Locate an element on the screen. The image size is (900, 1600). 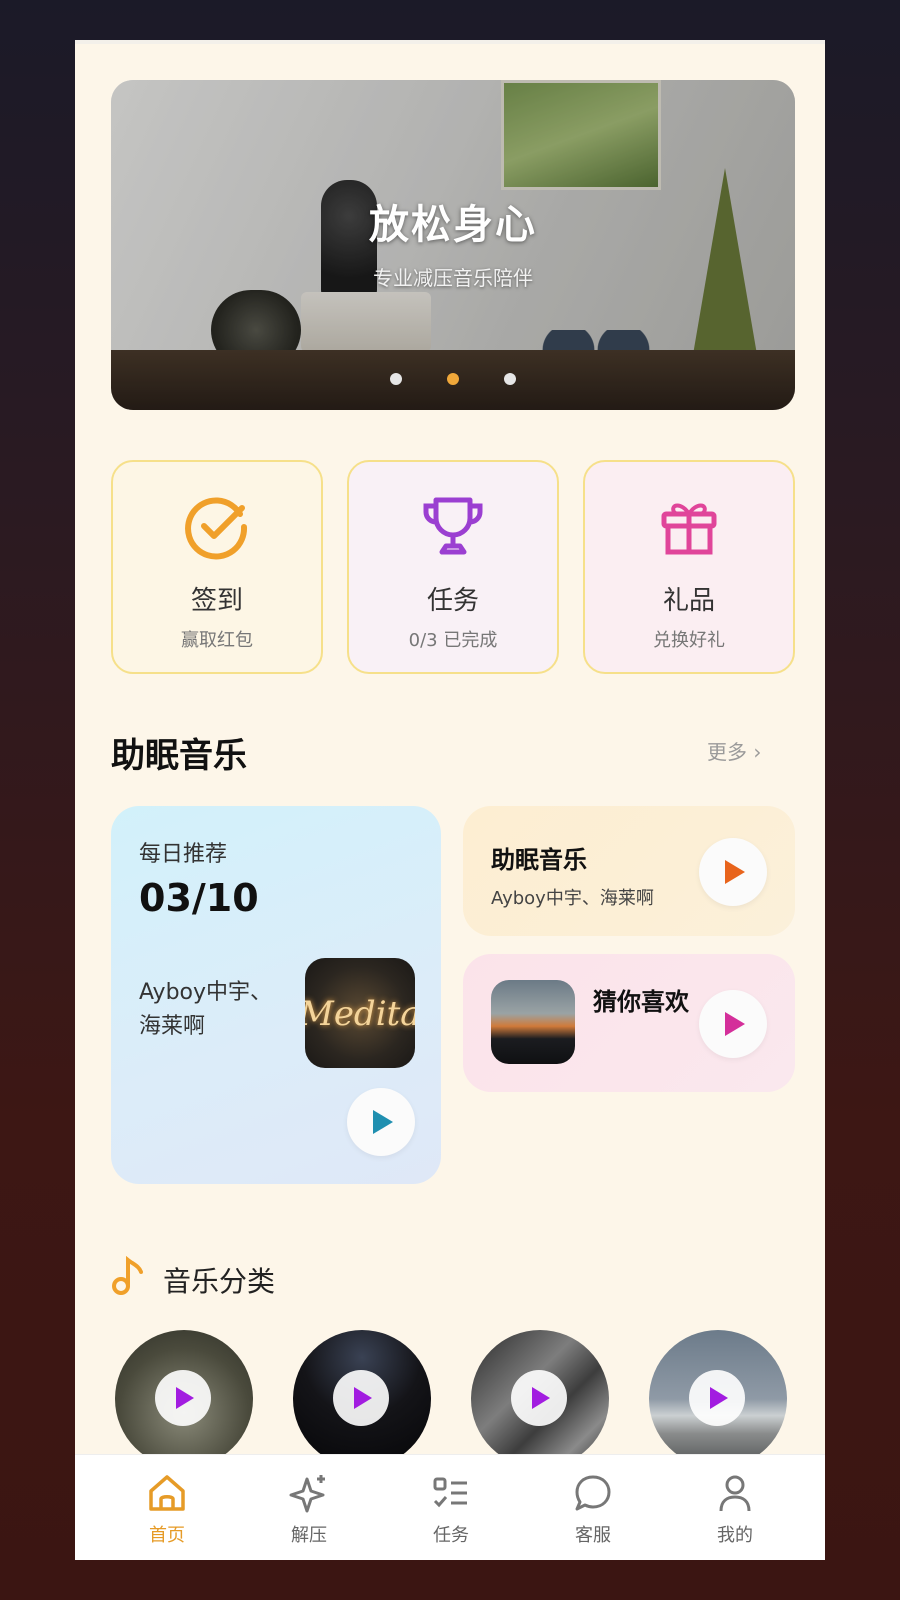
checkin-title: 签到 is located at coordinates (216, 601).